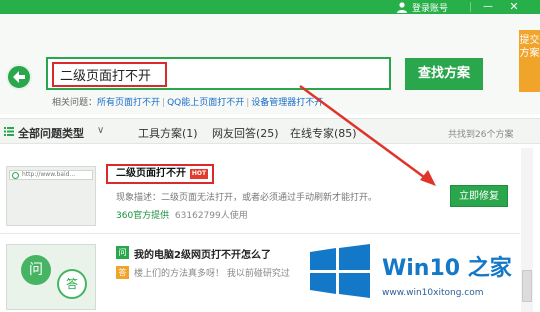  I want to click on question-bubble-icon: 问, so click(36, 270).